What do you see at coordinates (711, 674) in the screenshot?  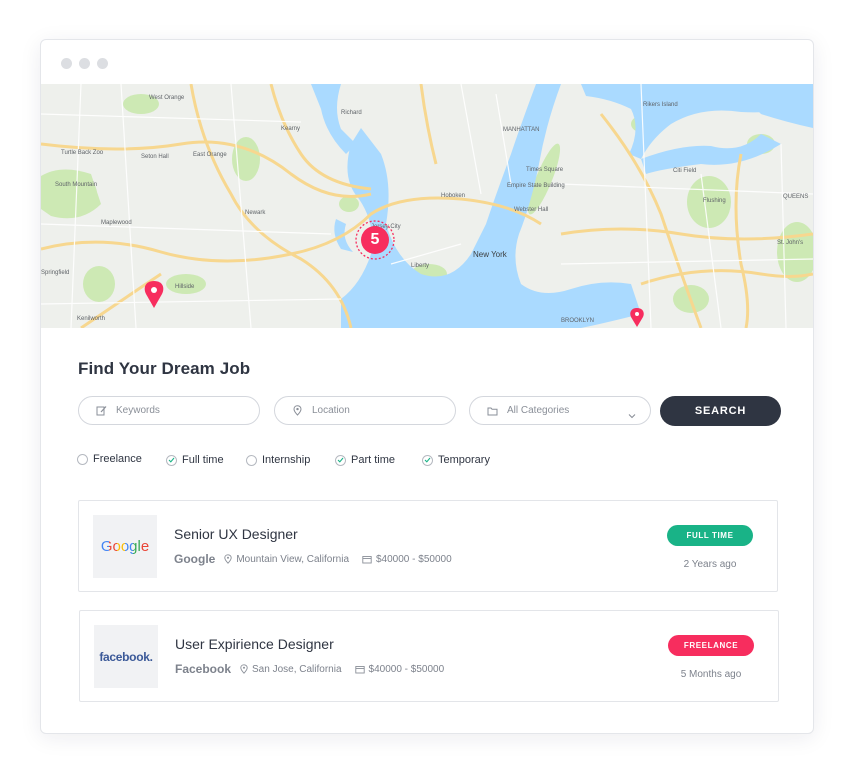 I see `posted-time: 5 Months ago` at bounding box center [711, 674].